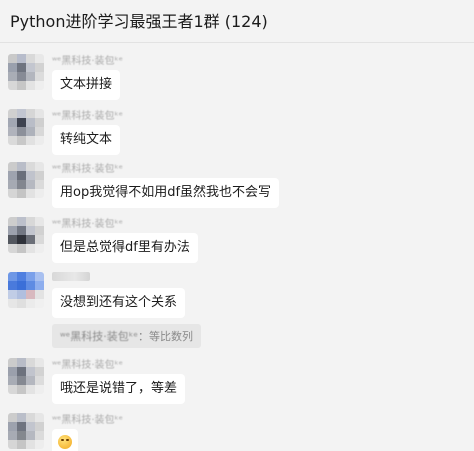 This screenshot has height=451, width=474. I want to click on message-bubble, so click(65, 440).